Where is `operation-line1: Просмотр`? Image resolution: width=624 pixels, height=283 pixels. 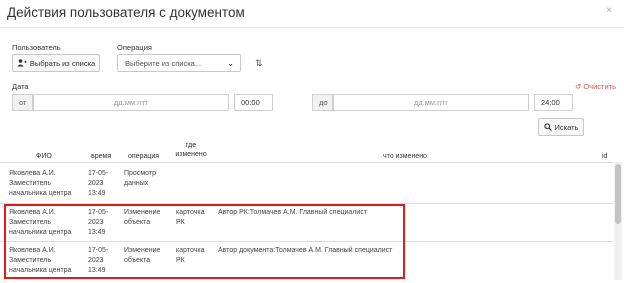 operation-line1: Просмотр is located at coordinates (140, 173).